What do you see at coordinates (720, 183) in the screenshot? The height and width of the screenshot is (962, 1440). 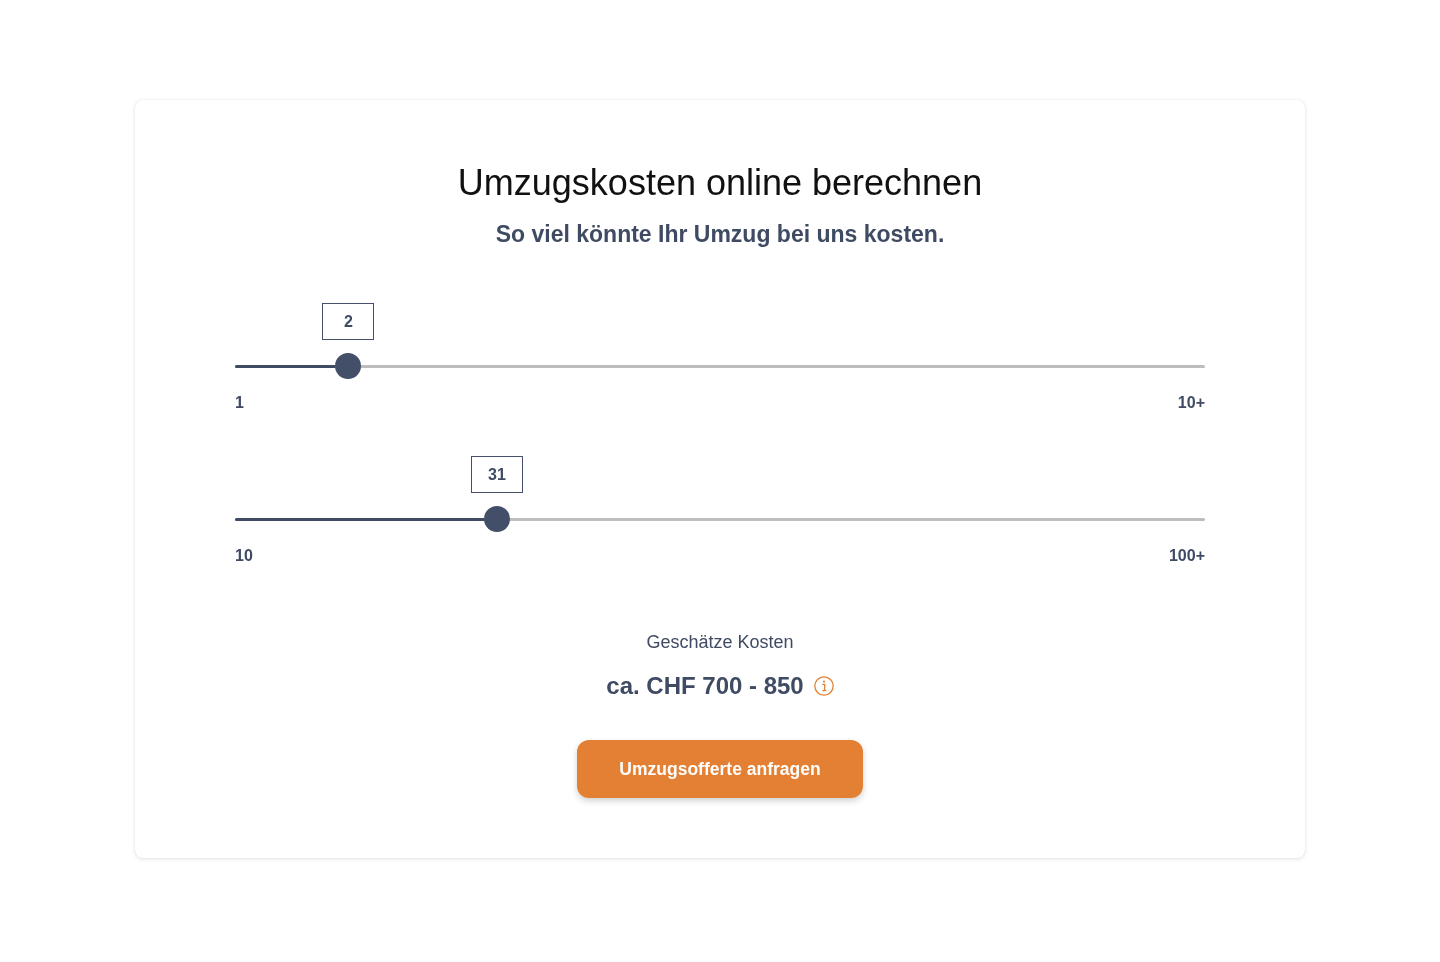 I see `calculator-title: Umzugskosten online berechnen` at bounding box center [720, 183].